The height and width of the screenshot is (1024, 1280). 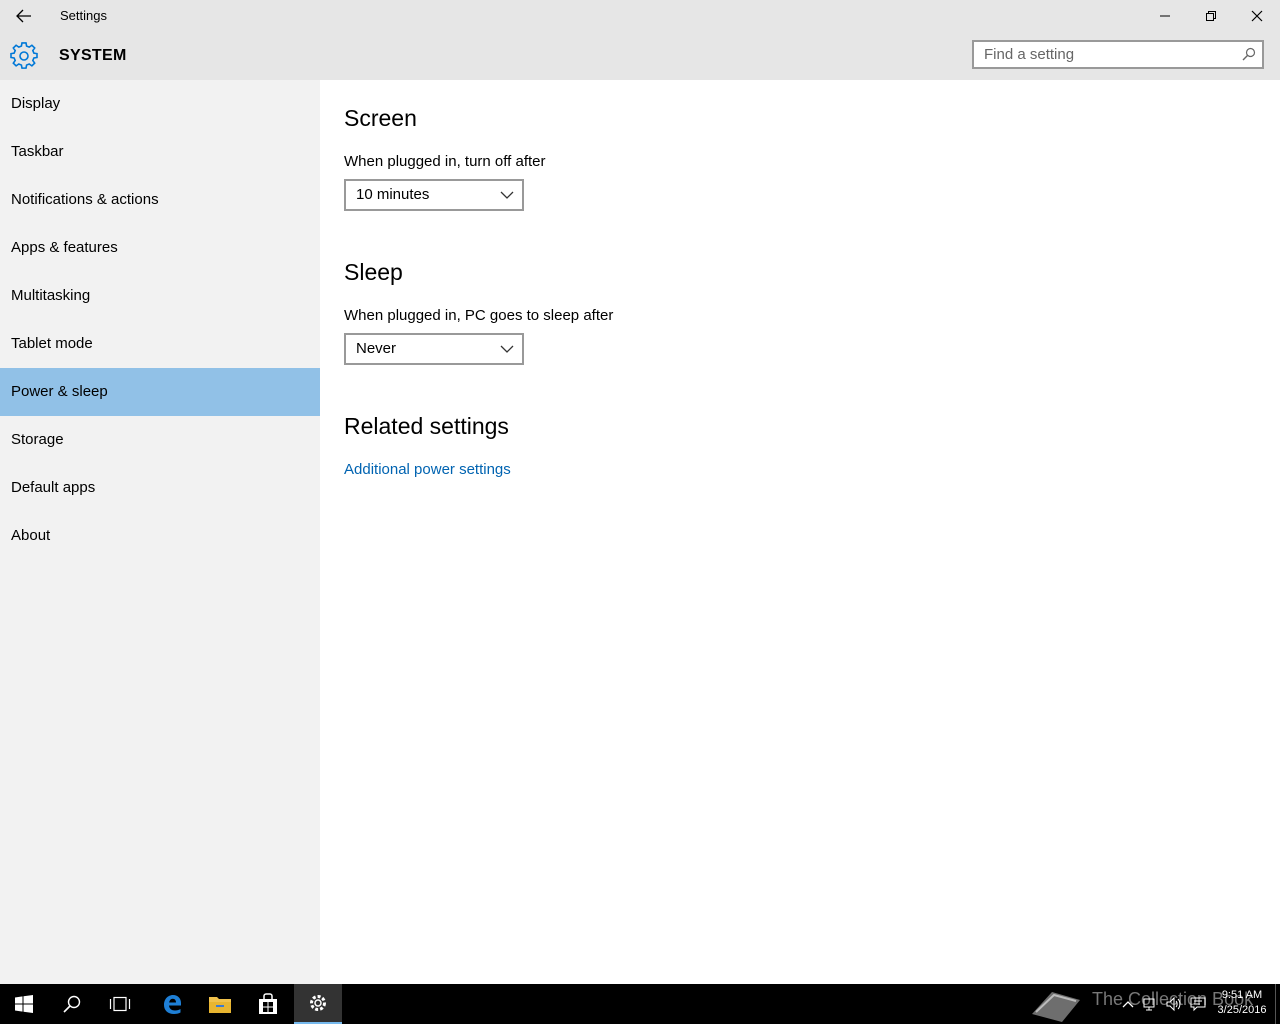 What do you see at coordinates (1242, 1010) in the screenshot?
I see `clock-date: 3/25/2016` at bounding box center [1242, 1010].